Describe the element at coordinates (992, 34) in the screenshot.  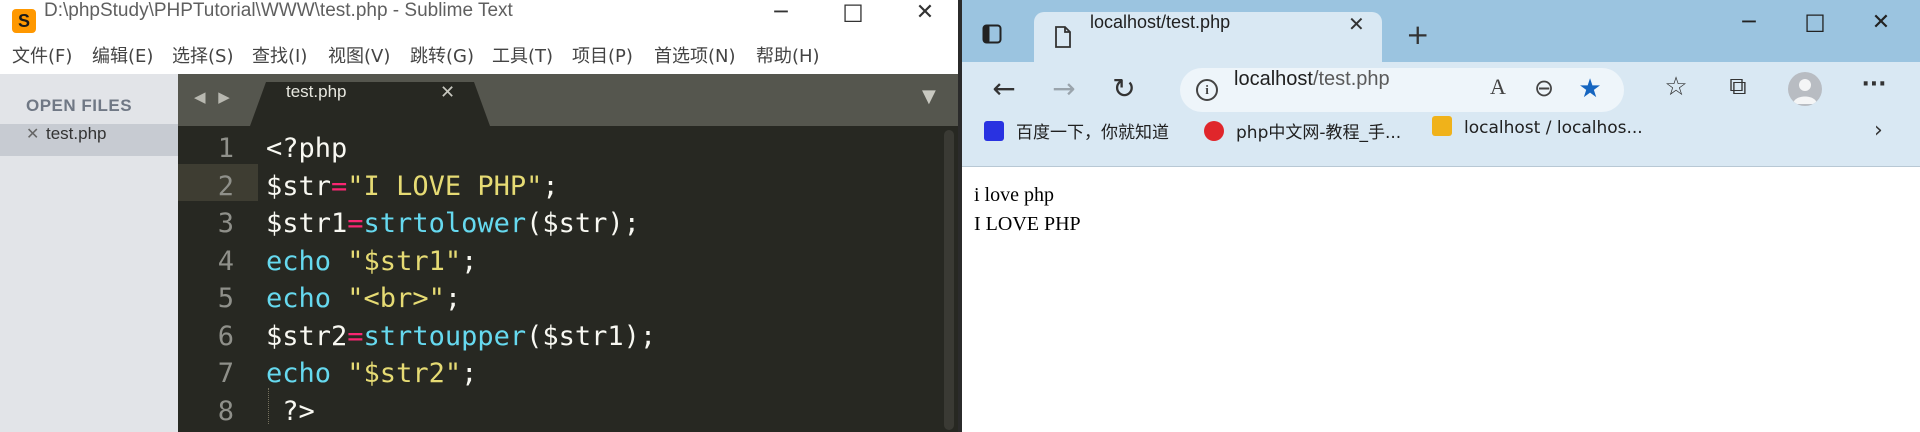
I see `tab-actions-icon` at that location.